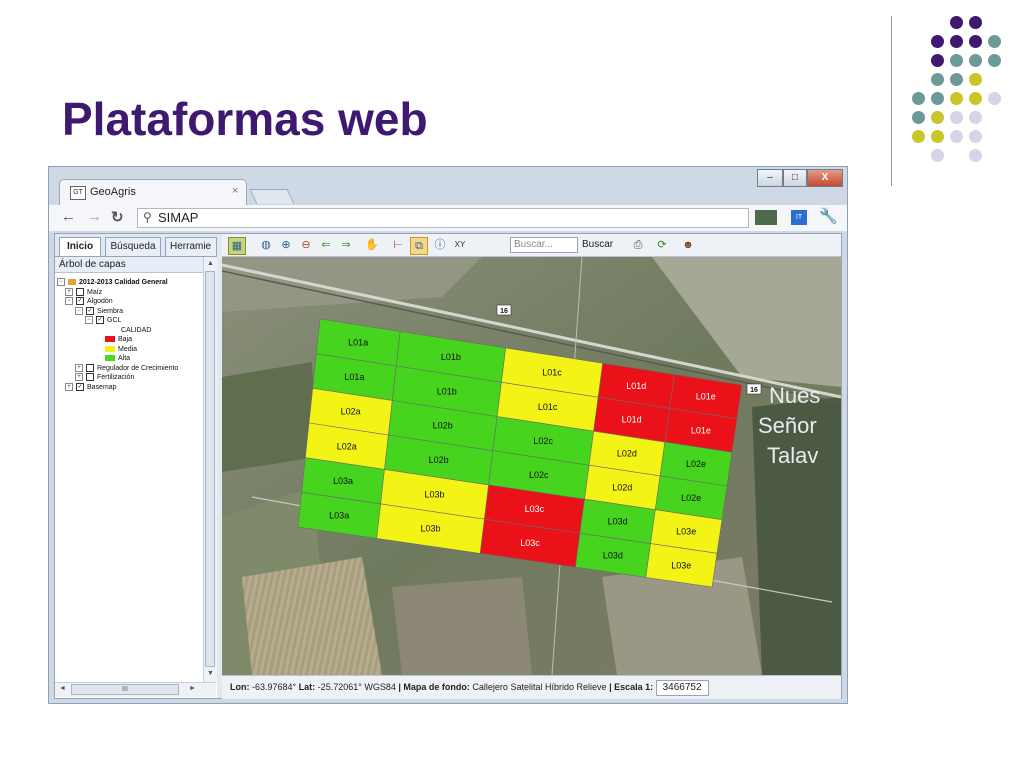 This screenshot has width=1024, height=768. Describe the element at coordinates (62, 688) in the screenshot. I see `scroll-left-icon: ◄` at that location.